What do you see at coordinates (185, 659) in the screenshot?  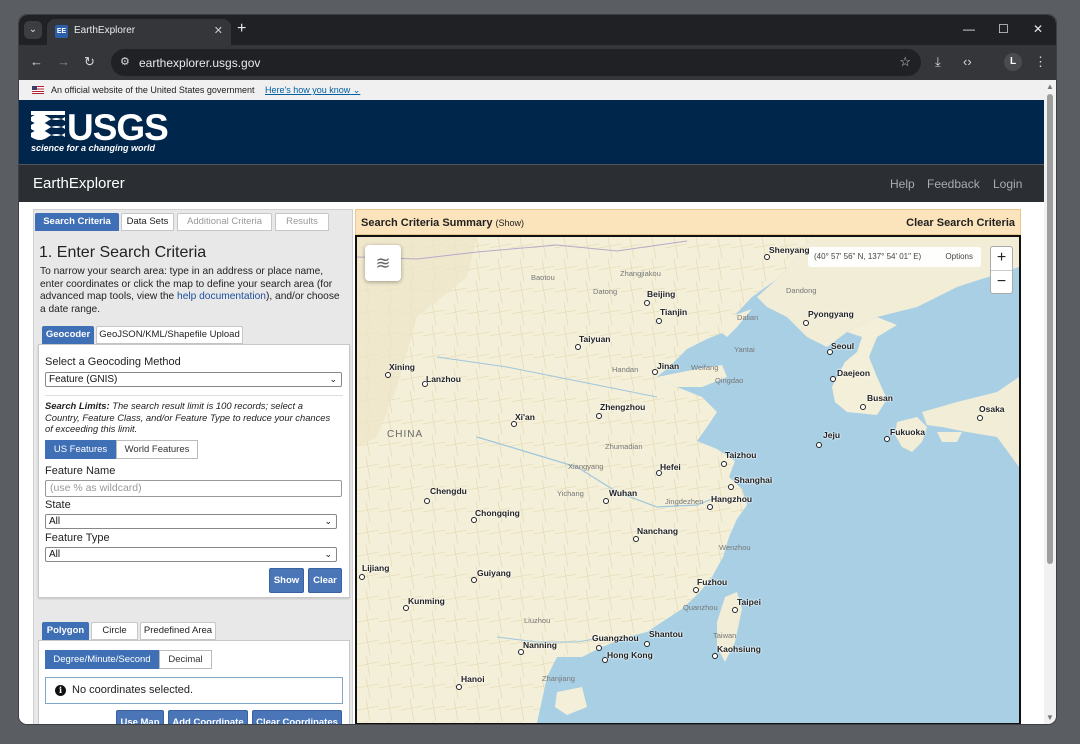 I see `decimal-format-button: Decimal` at bounding box center [185, 659].